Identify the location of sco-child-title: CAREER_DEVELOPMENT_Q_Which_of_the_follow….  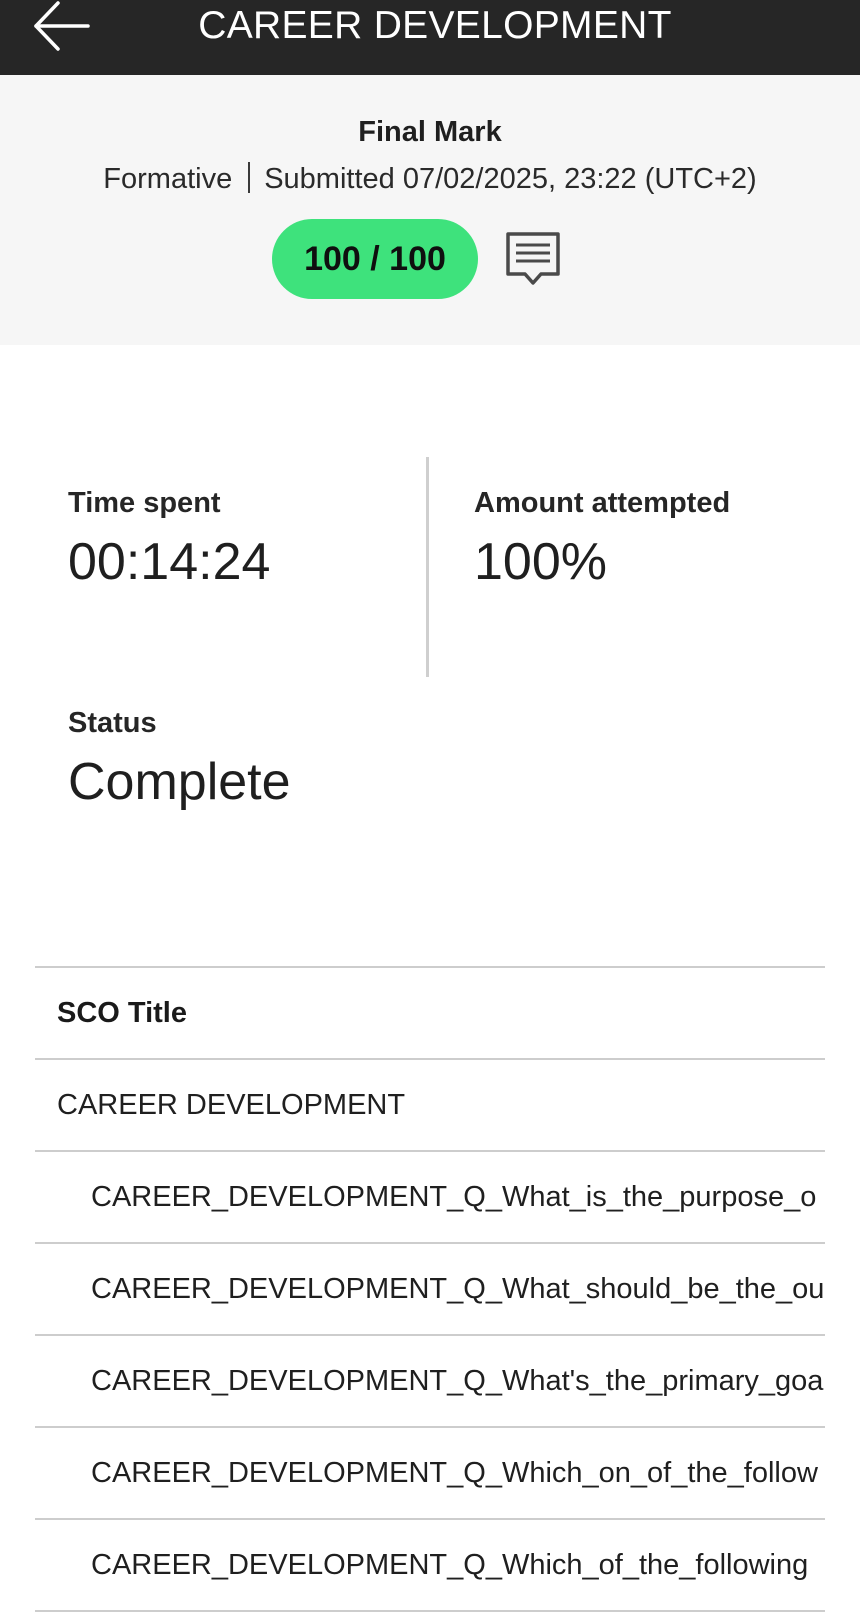
(450, 1565).